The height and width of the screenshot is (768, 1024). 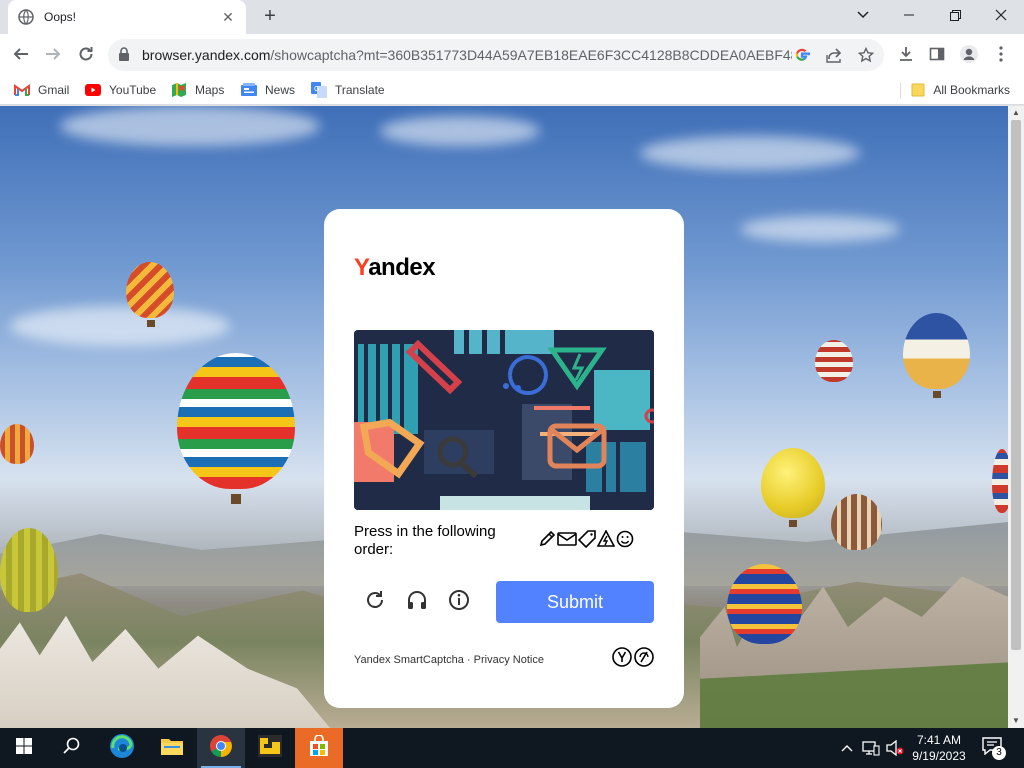 What do you see at coordinates (425, 540) in the screenshot?
I see `captcha-instruction: Press in the following order:` at bounding box center [425, 540].